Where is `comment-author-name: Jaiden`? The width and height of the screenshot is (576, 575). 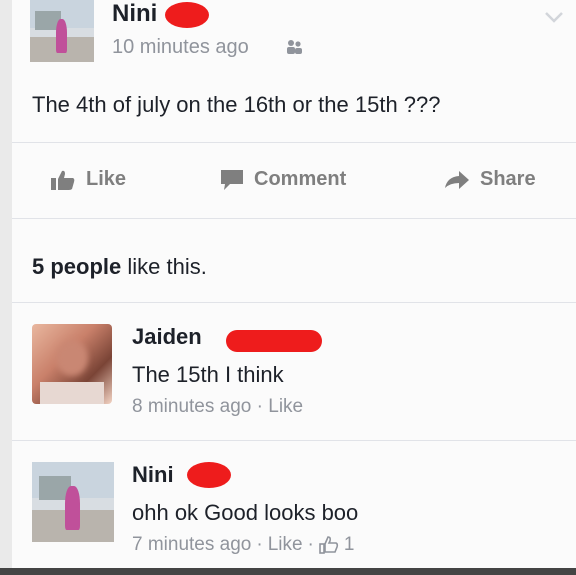
comment-author-name: Jaiden is located at coordinates (167, 337).